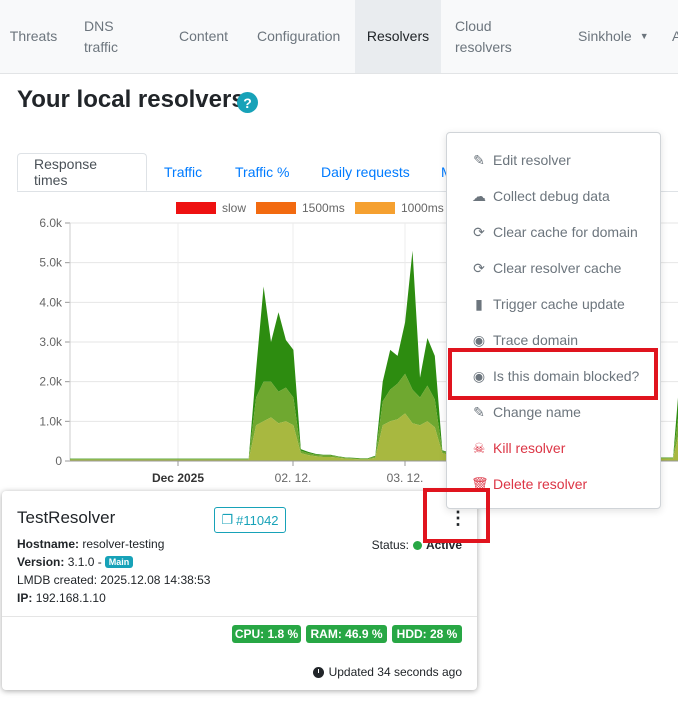 The height and width of the screenshot is (708, 678). Describe the element at coordinates (51, 263) in the screenshot. I see `y-tick-label: 5.0k` at that location.